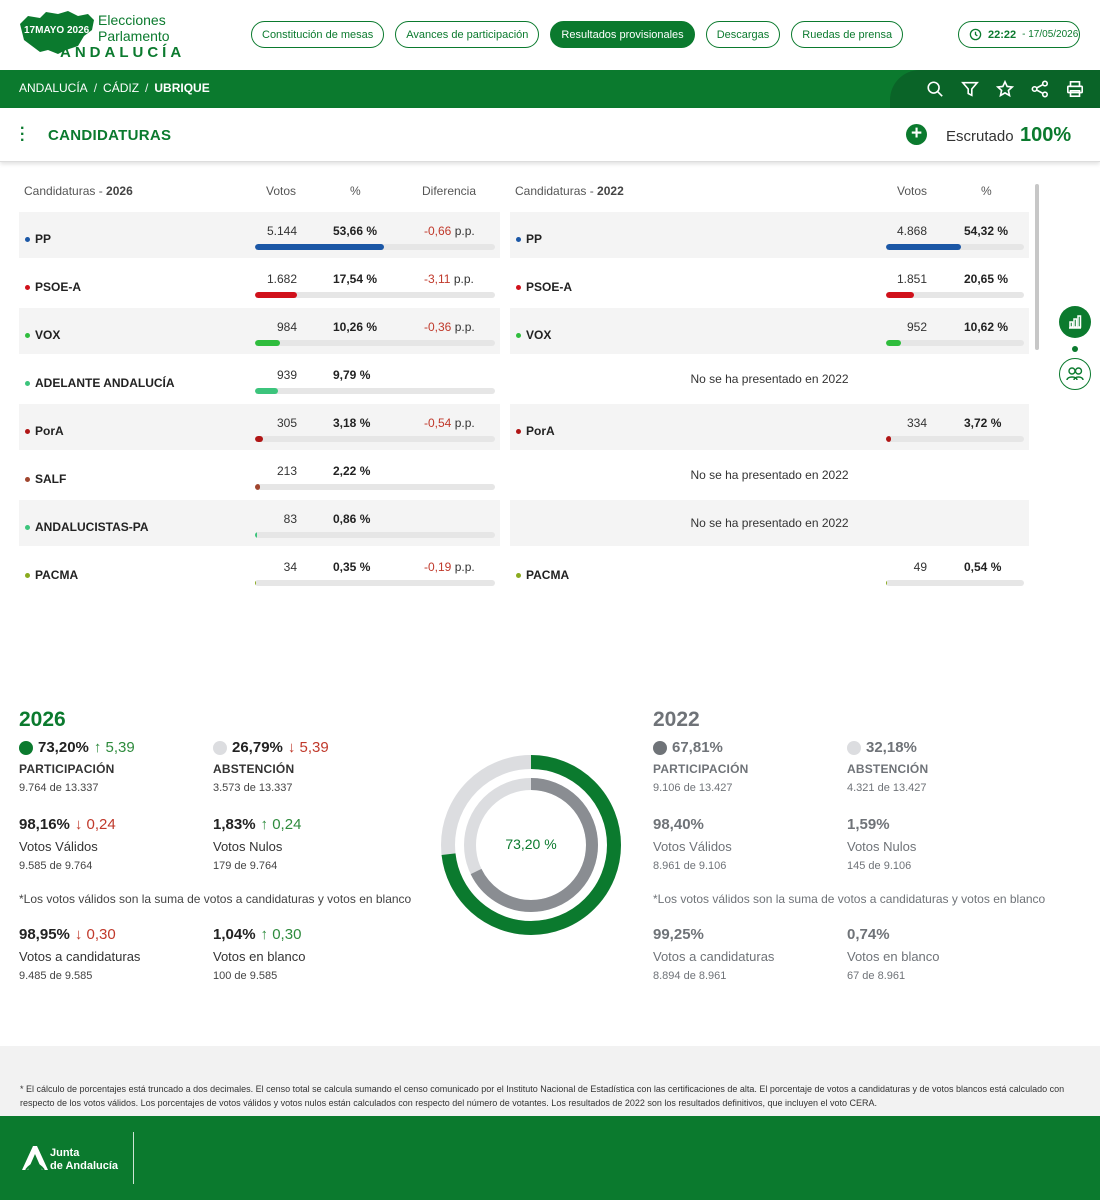  Describe the element at coordinates (891, 747) in the screenshot. I see `abstention-pct: 32,18%` at that location.